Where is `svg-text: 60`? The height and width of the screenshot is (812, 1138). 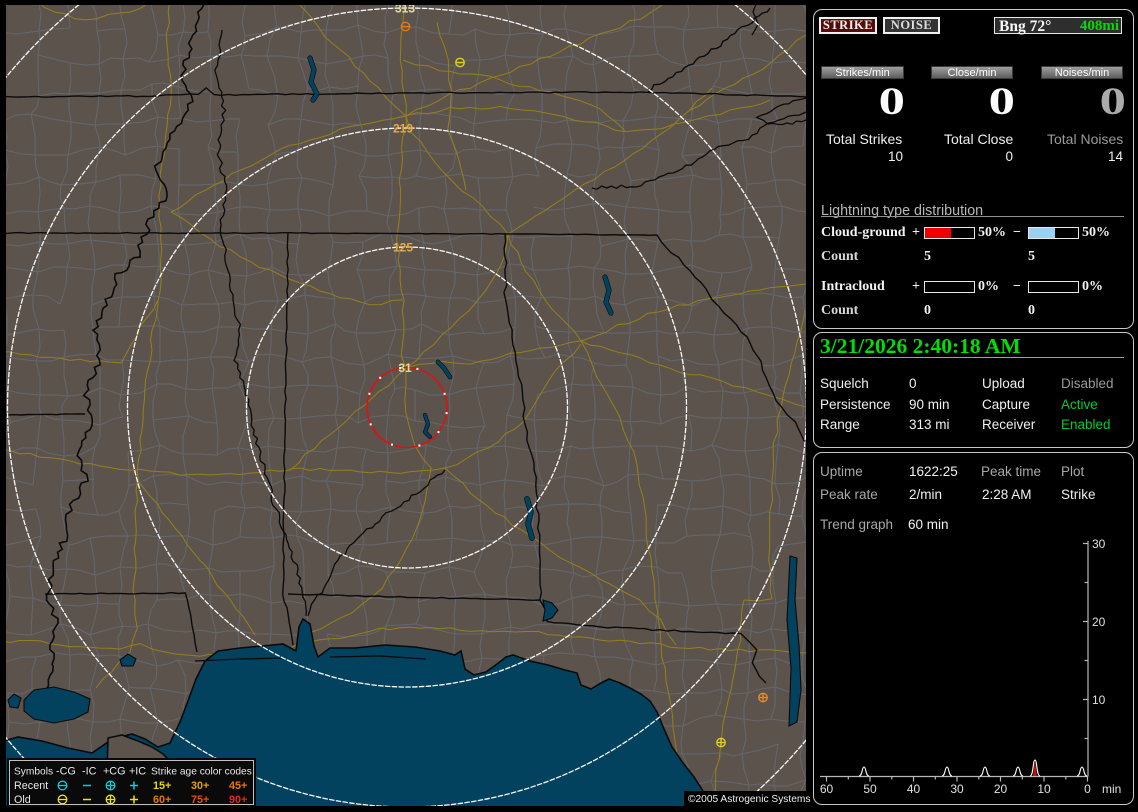 svg-text: 60 is located at coordinates (827, 789).